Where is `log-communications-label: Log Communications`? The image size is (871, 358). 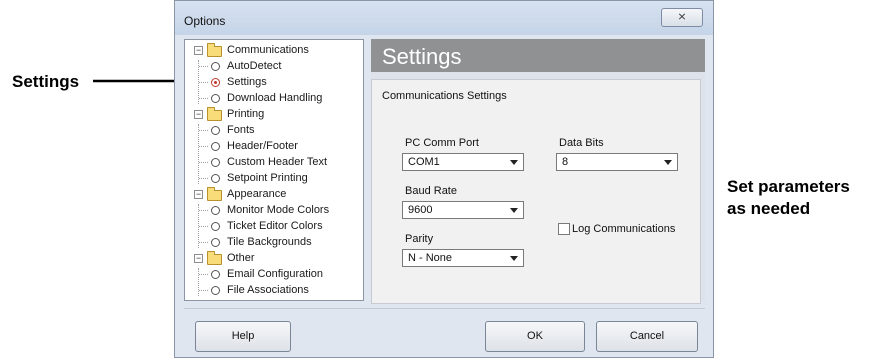 log-communications-label: Log Communications is located at coordinates (623, 229).